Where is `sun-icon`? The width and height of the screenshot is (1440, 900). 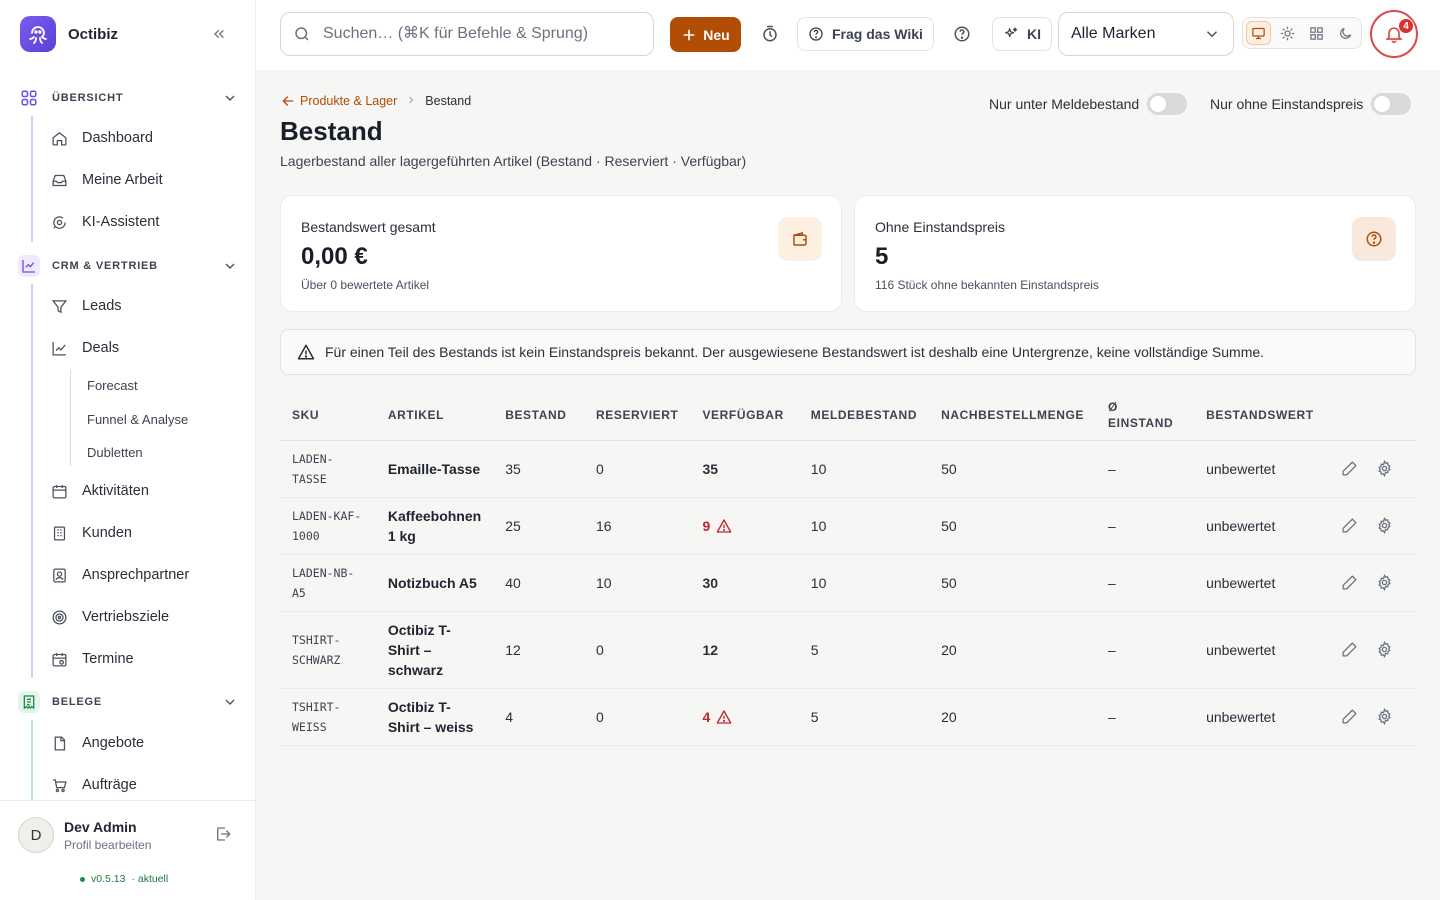
sun-icon is located at coordinates (1287, 33).